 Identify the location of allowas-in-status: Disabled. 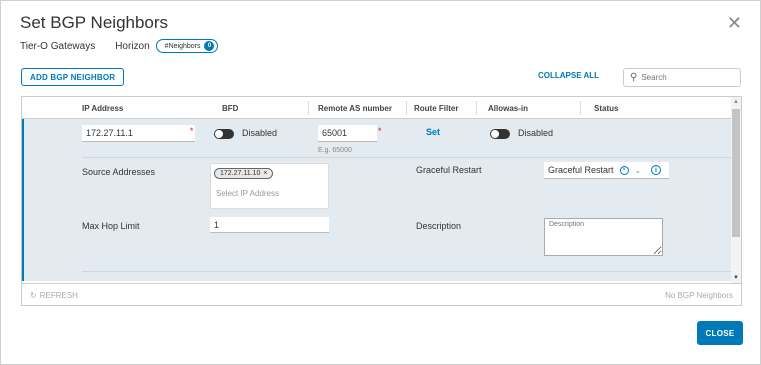
(536, 133).